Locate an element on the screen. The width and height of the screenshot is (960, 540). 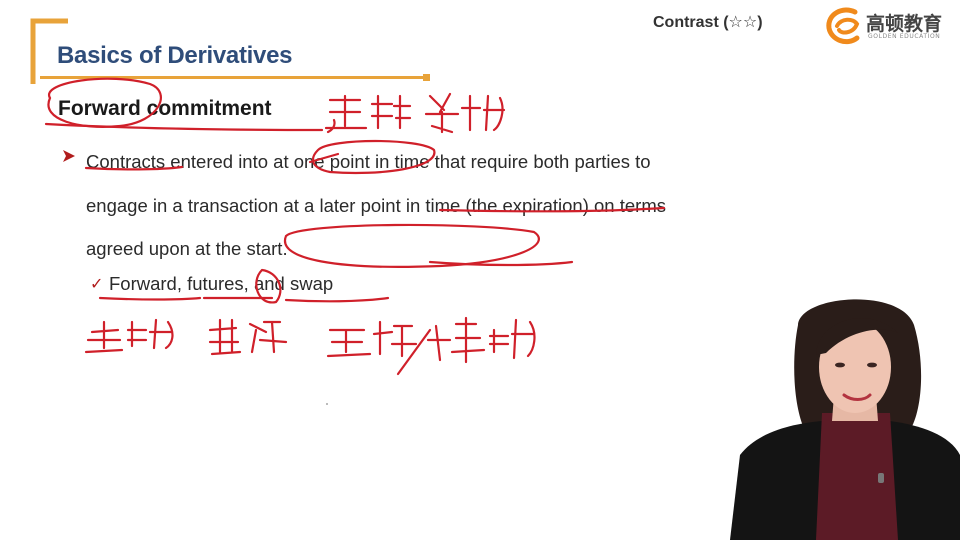
section-heading: Forward commitment is located at coordinates (165, 108).